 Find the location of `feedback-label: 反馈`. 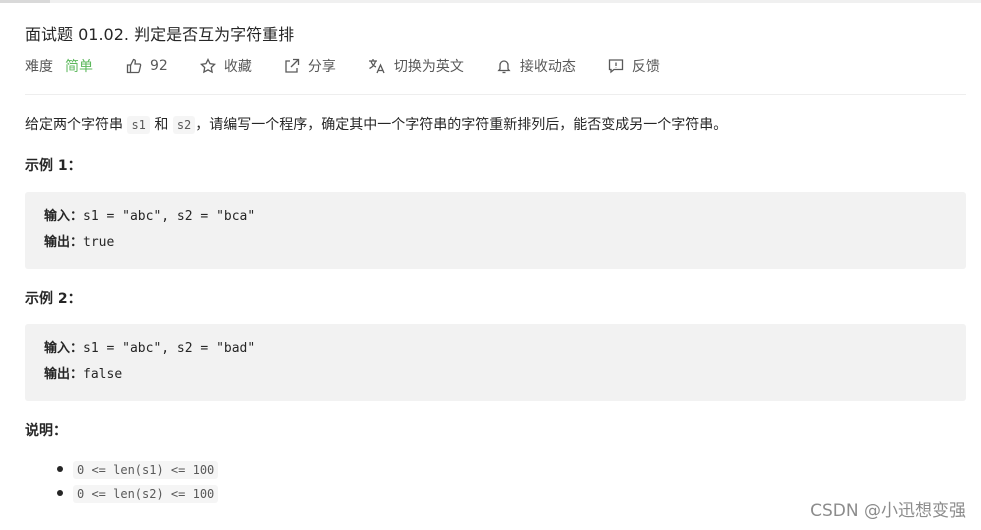

feedback-label: 反馈 is located at coordinates (645, 67).